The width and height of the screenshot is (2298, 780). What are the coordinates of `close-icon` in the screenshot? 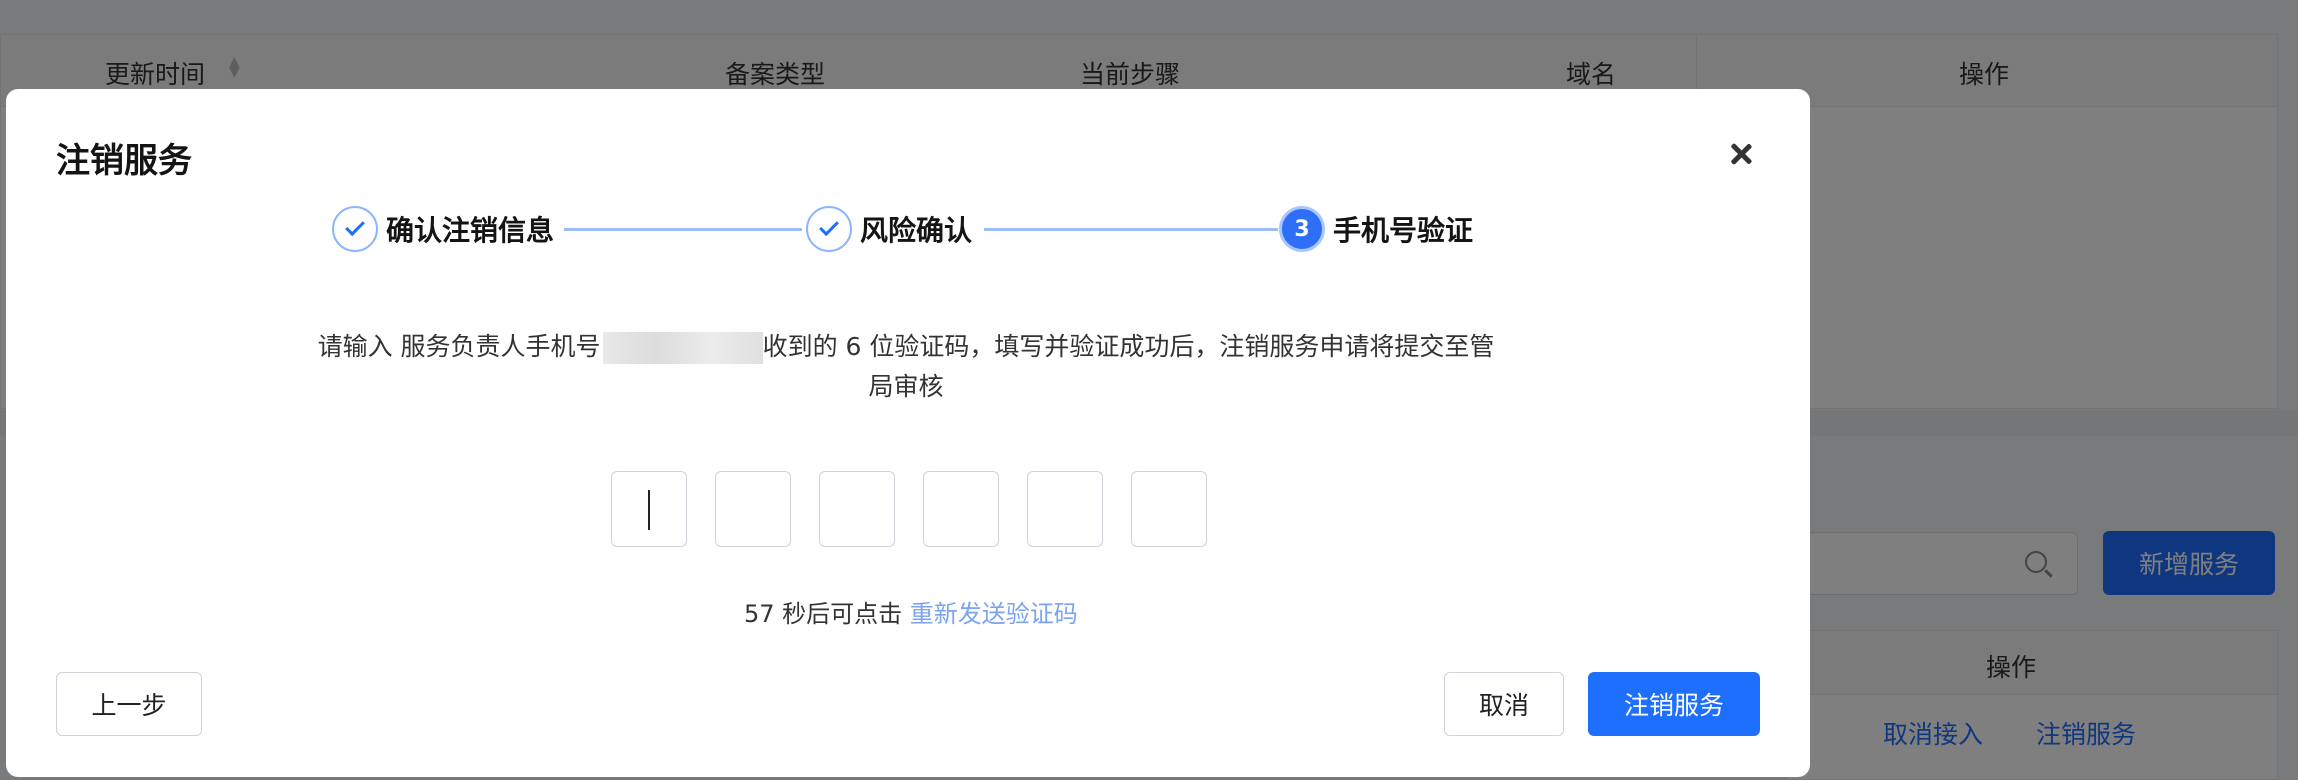 It's located at (1741, 154).